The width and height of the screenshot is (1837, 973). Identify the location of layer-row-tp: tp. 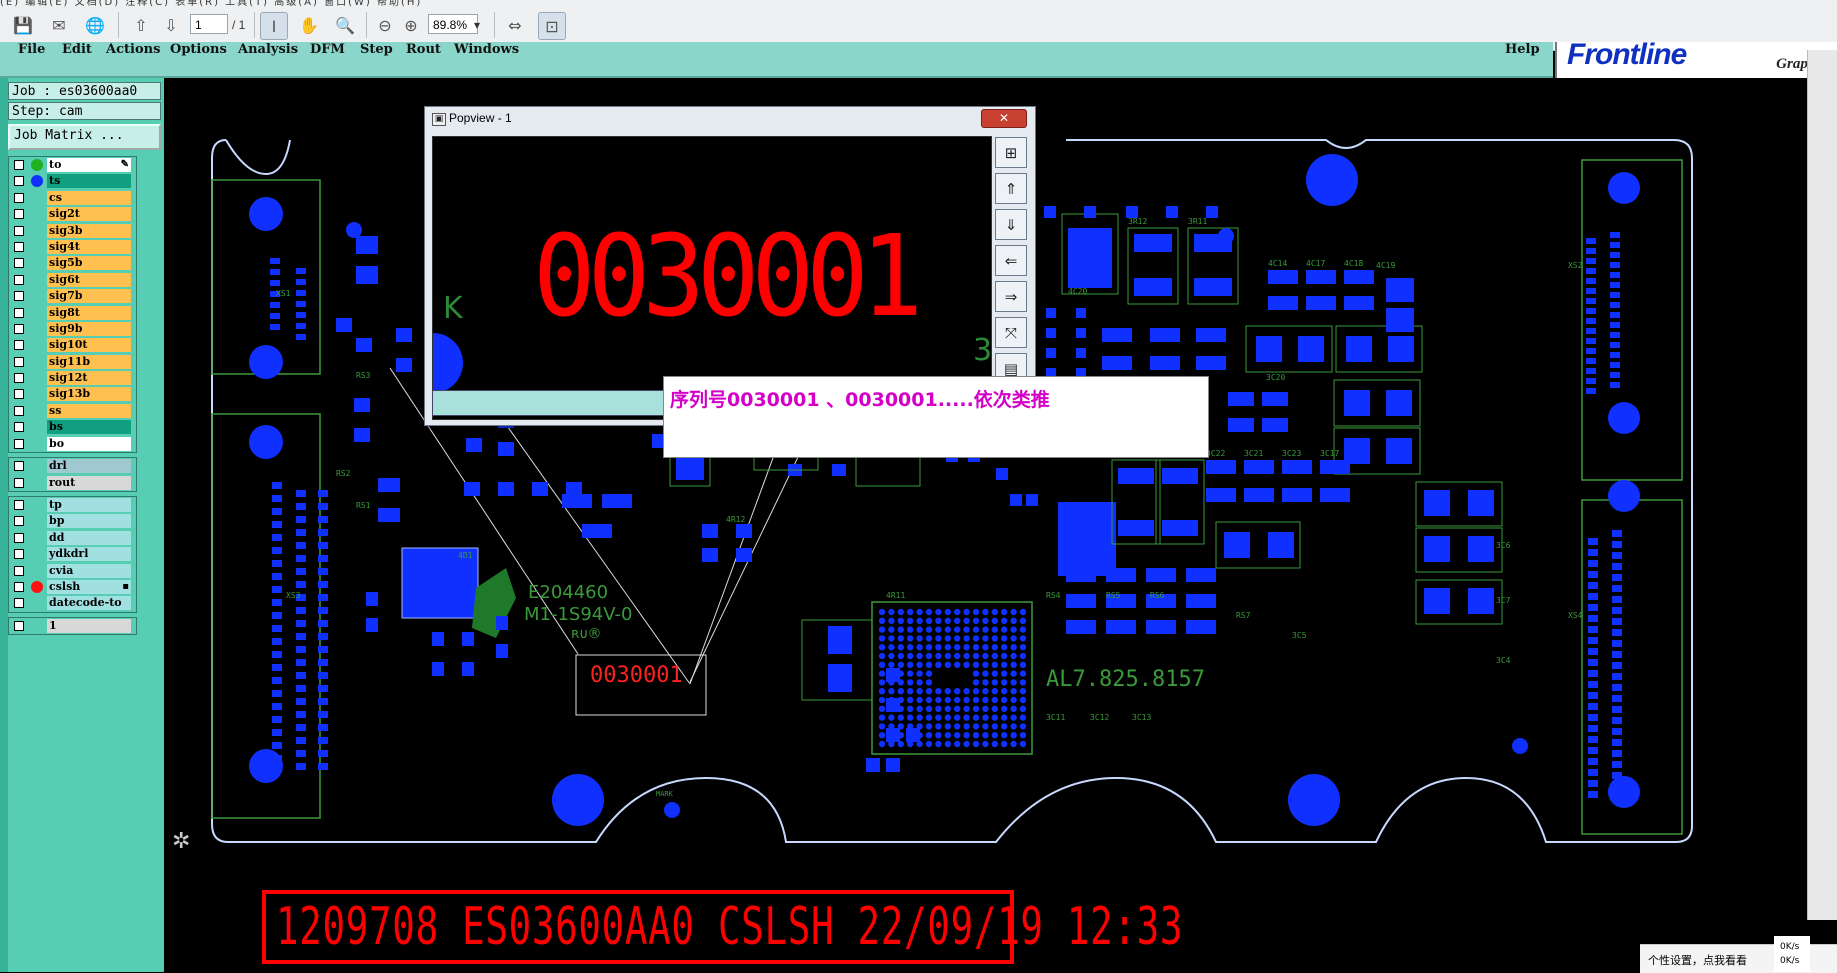
(72, 505).